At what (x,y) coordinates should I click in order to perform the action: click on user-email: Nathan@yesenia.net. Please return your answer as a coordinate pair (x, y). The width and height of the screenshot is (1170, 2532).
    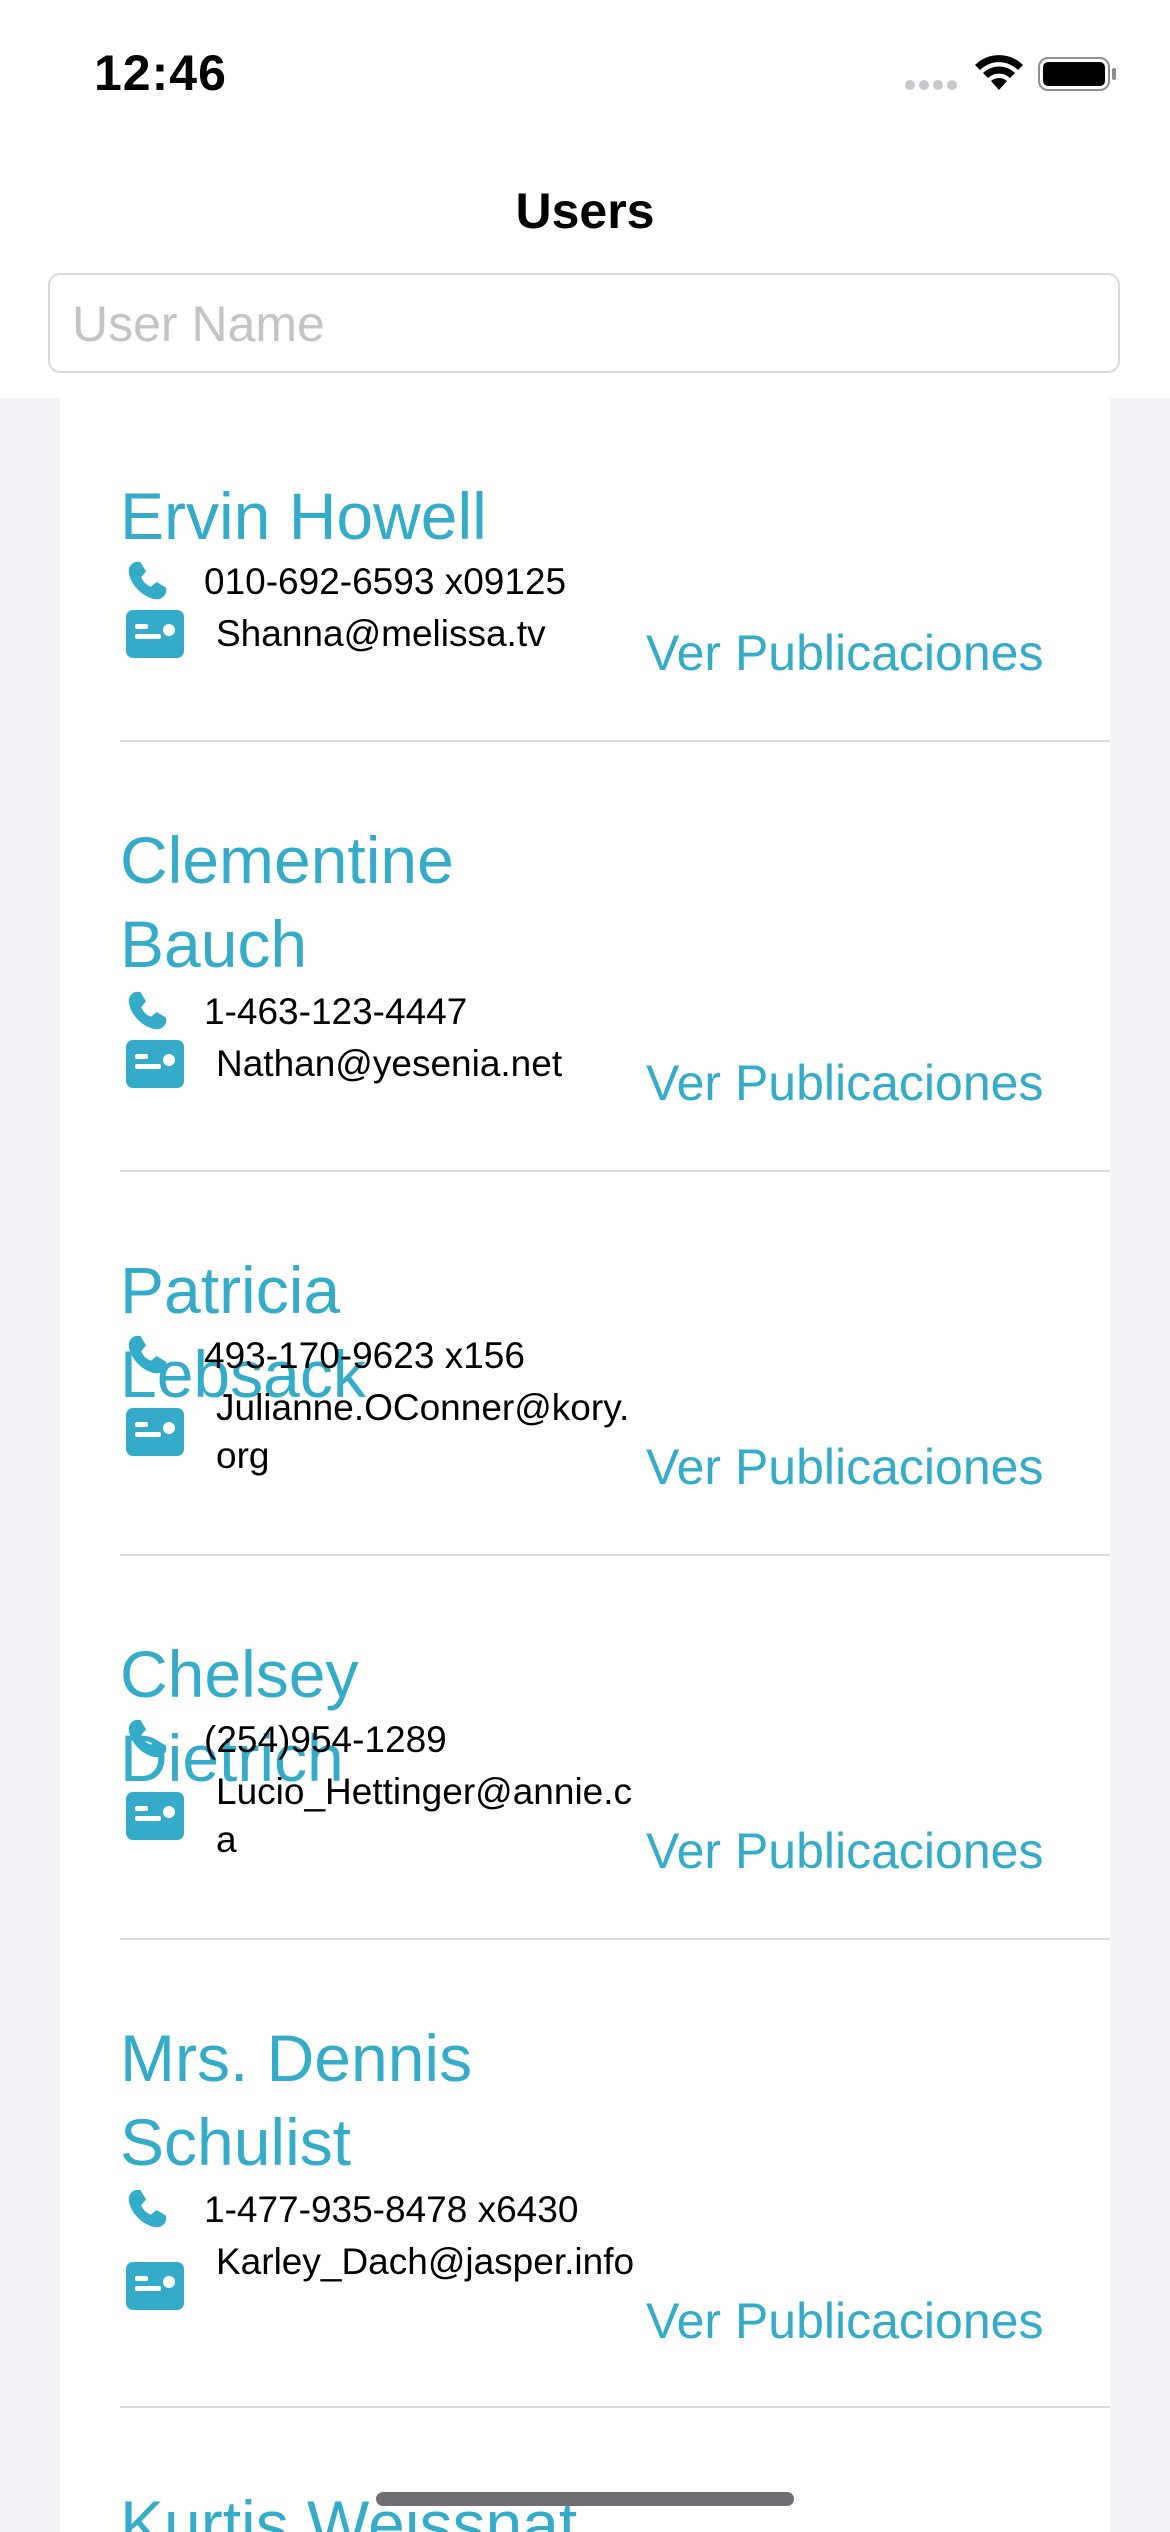
    Looking at the image, I should click on (389, 1063).